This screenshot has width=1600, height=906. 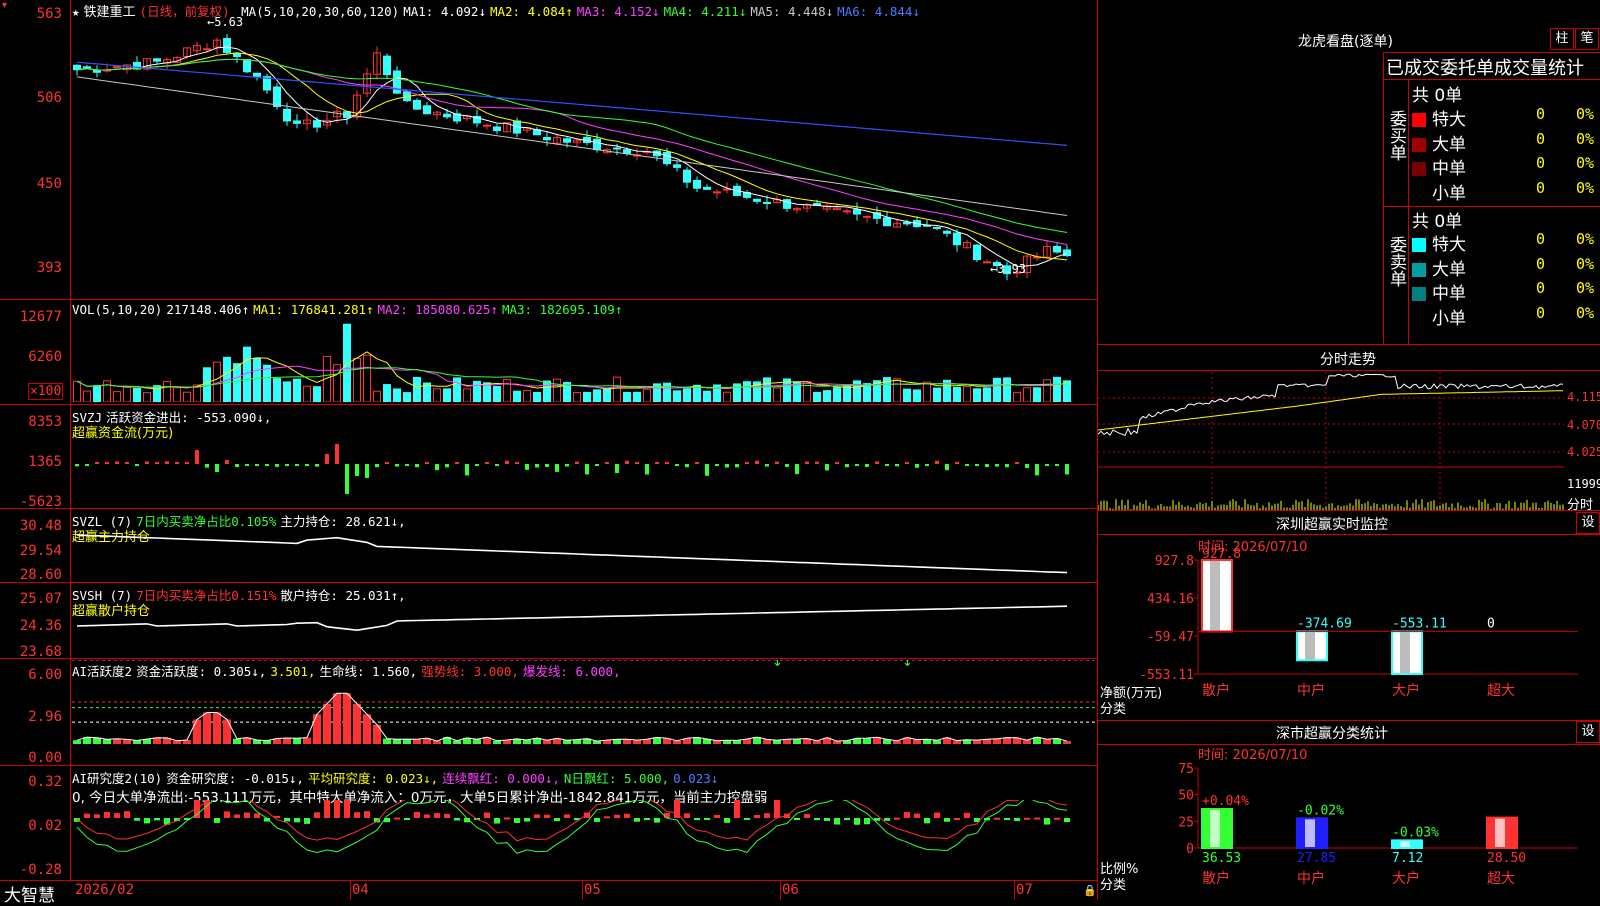 I want to click on lock-icon: 🔒, so click(x=1090, y=890).